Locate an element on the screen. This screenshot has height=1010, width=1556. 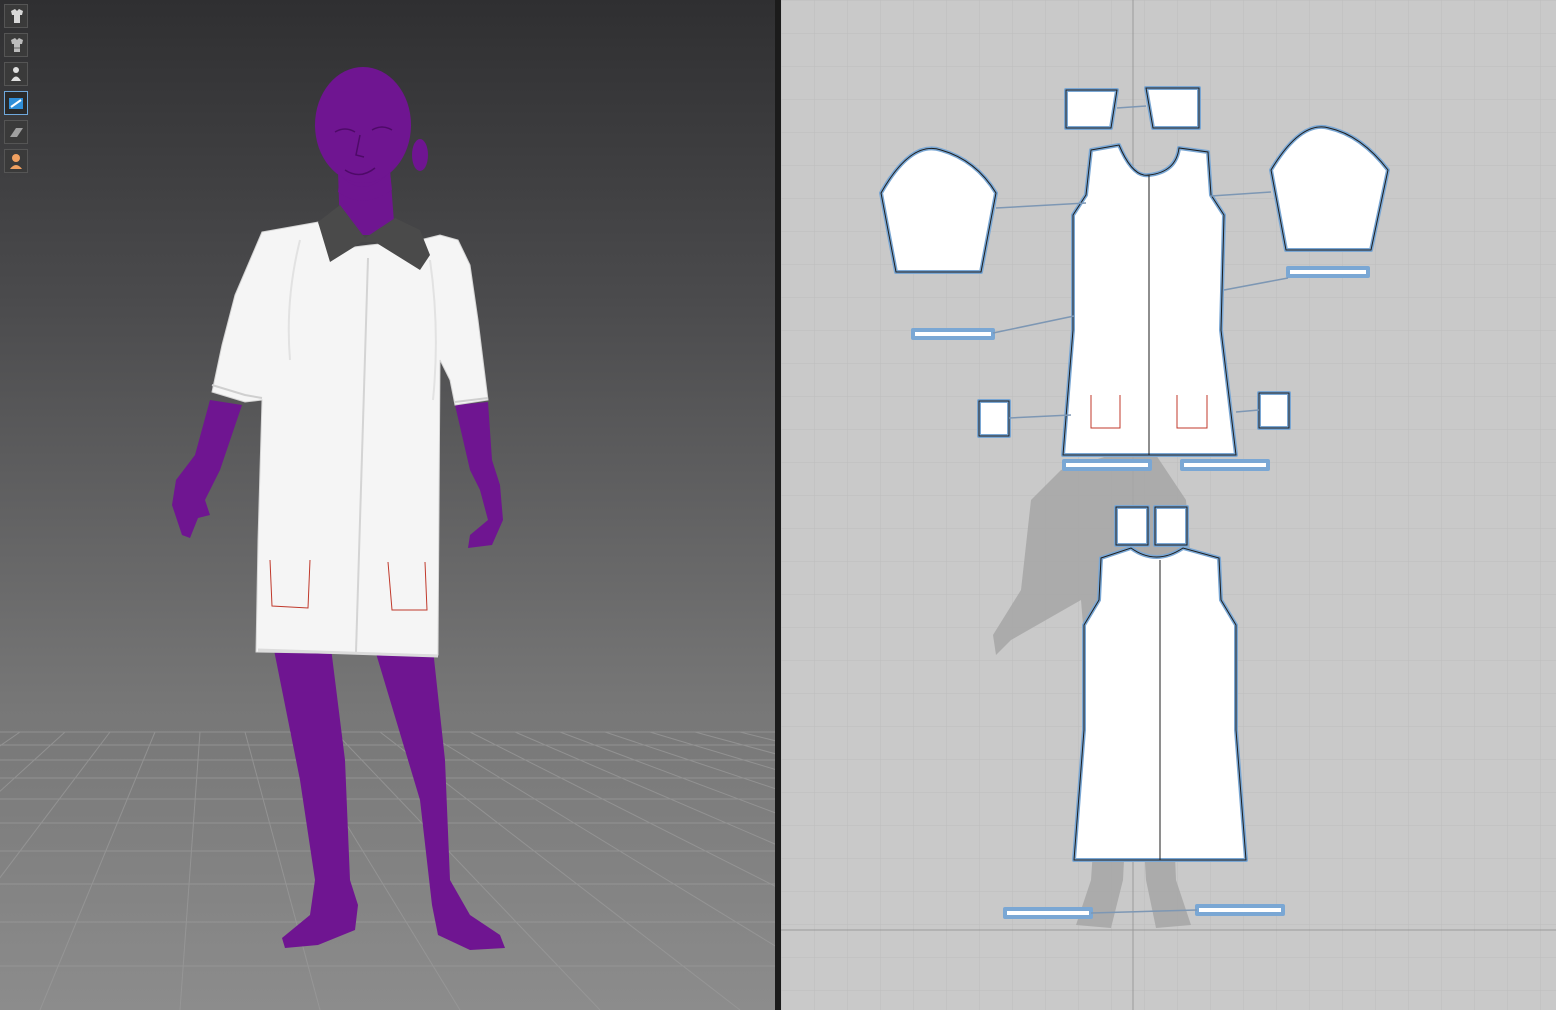
pattern-cuff-right is located at coordinates (1328, 272).